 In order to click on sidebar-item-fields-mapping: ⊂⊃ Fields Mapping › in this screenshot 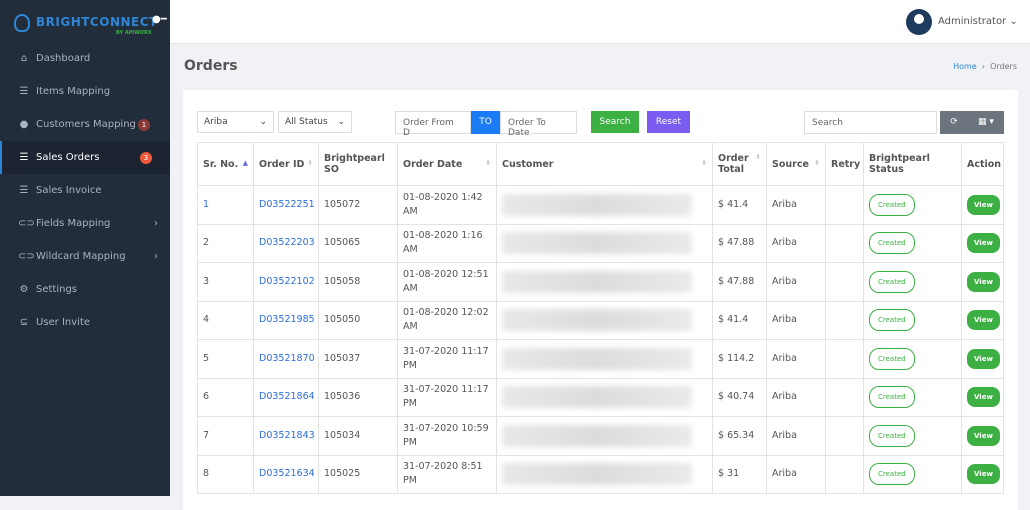, I will do `click(85, 223)`.